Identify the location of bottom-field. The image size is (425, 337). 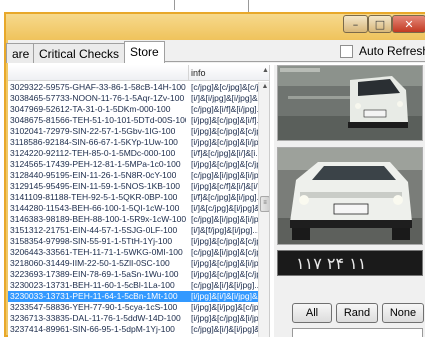
(357, 332).